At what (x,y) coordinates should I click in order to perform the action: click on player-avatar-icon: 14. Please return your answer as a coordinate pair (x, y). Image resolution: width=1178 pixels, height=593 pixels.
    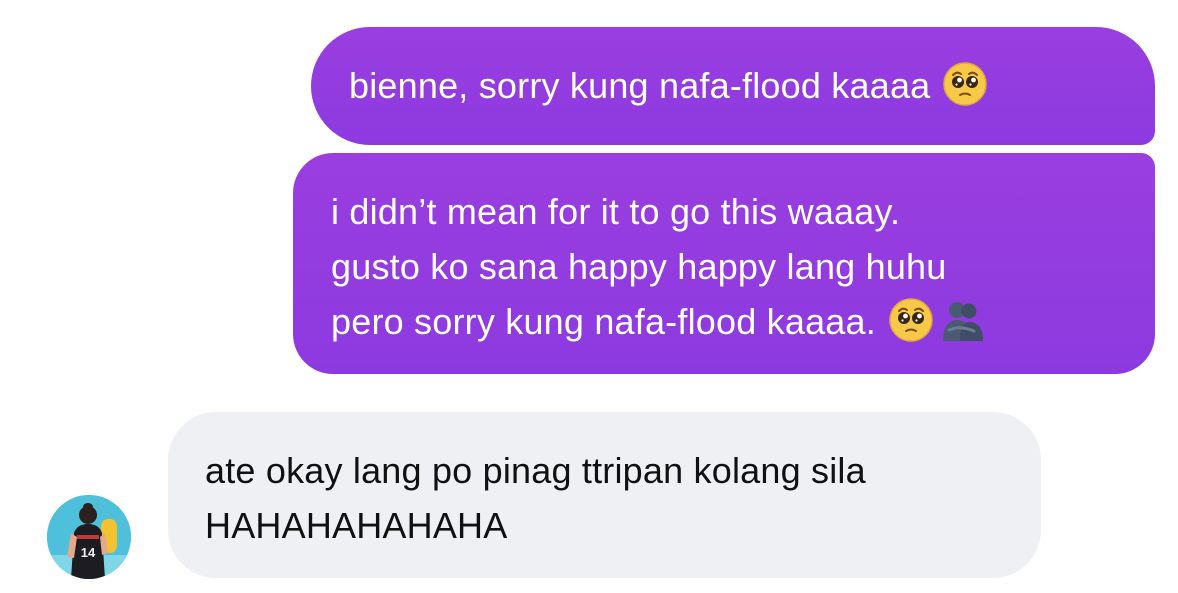
    Looking at the image, I should click on (89, 537).